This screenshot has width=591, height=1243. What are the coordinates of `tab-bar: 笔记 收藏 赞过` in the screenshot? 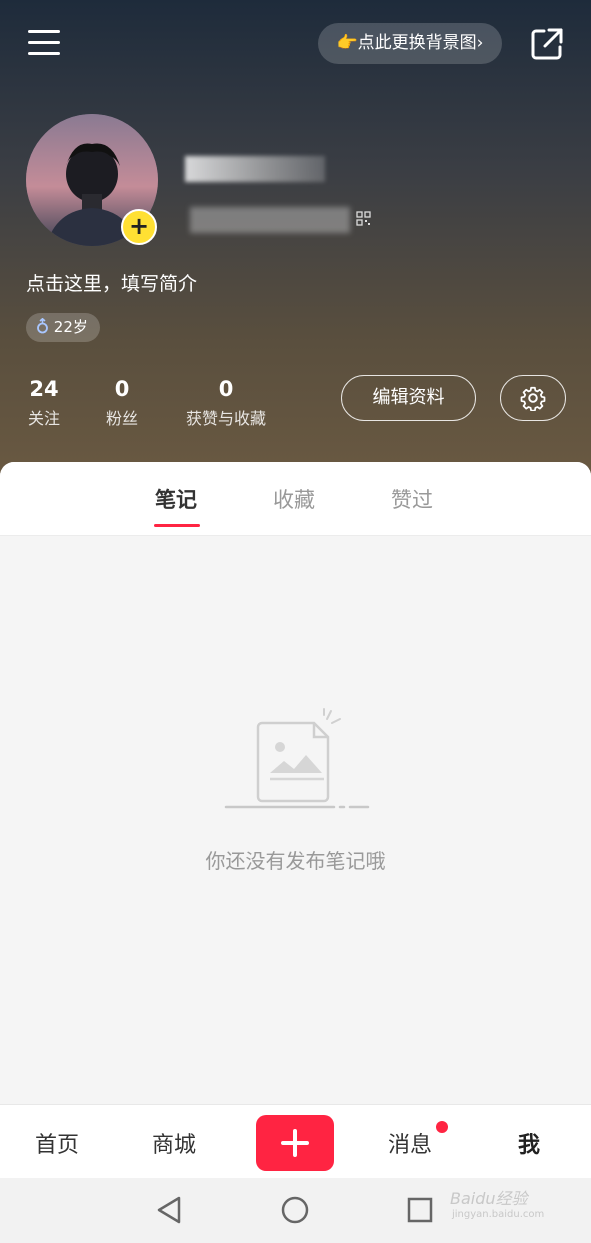 It's located at (295, 499).